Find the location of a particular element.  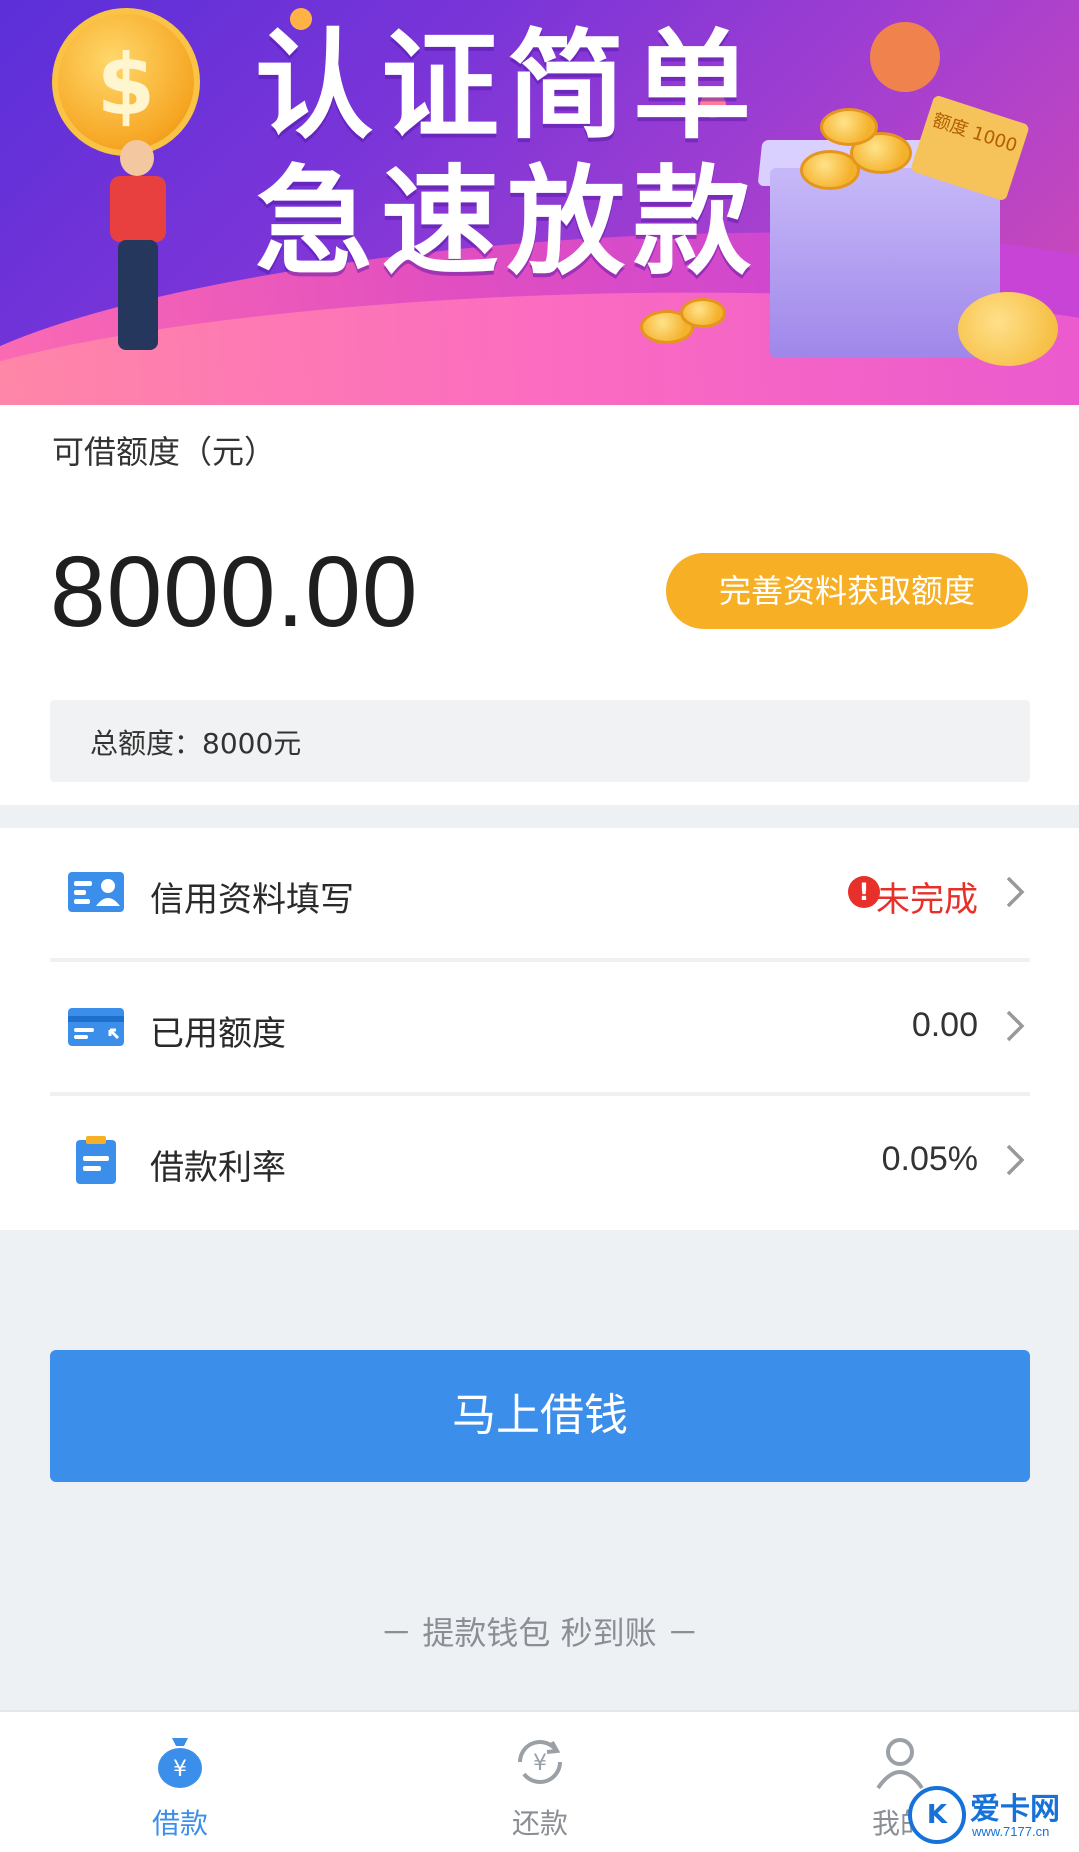

list-item-label: 信用资料填写 is located at coordinates (252, 900).